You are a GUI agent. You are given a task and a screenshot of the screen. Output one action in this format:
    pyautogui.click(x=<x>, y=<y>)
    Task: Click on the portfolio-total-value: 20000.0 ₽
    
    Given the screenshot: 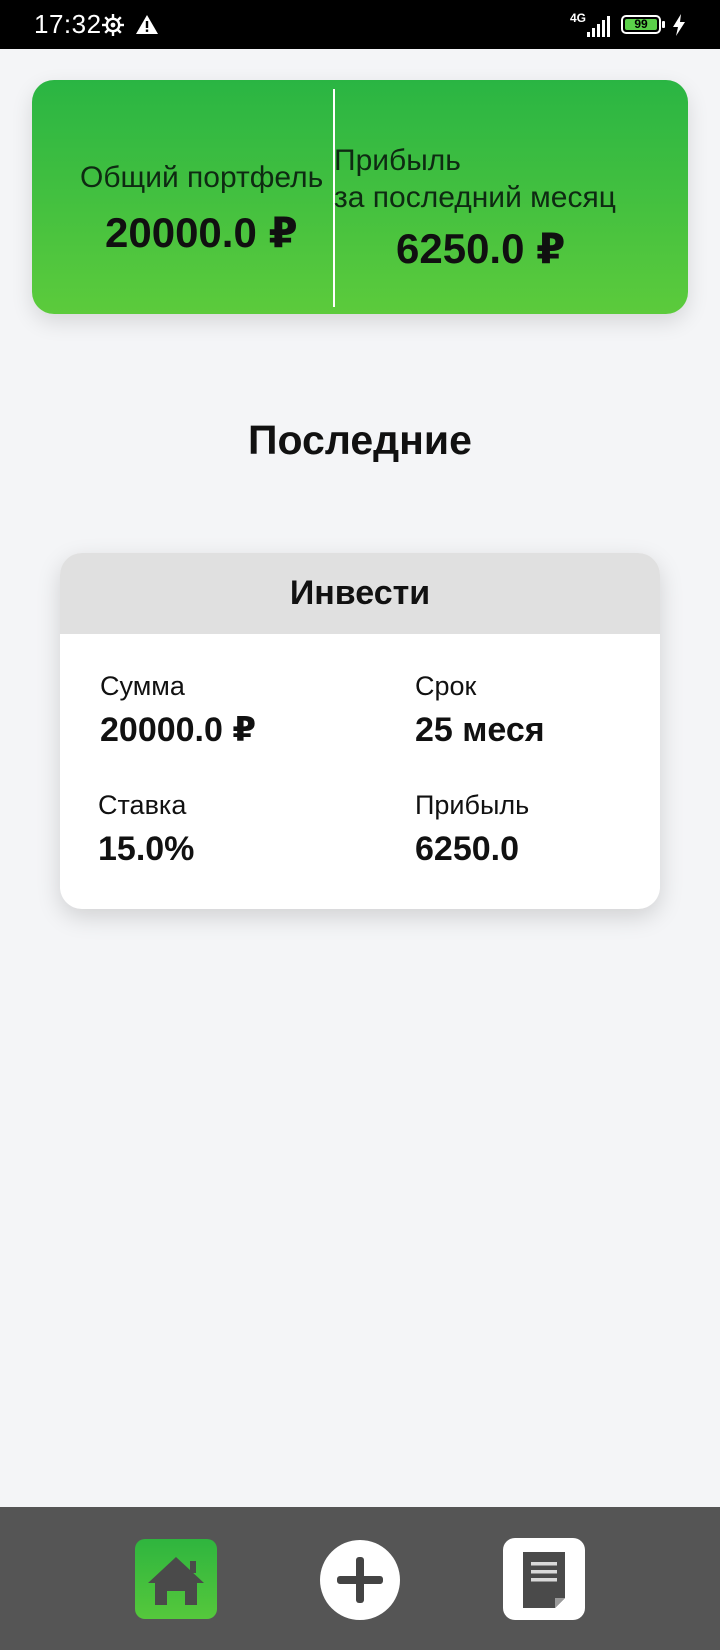 What is the action you would take?
    pyautogui.click(x=201, y=232)
    